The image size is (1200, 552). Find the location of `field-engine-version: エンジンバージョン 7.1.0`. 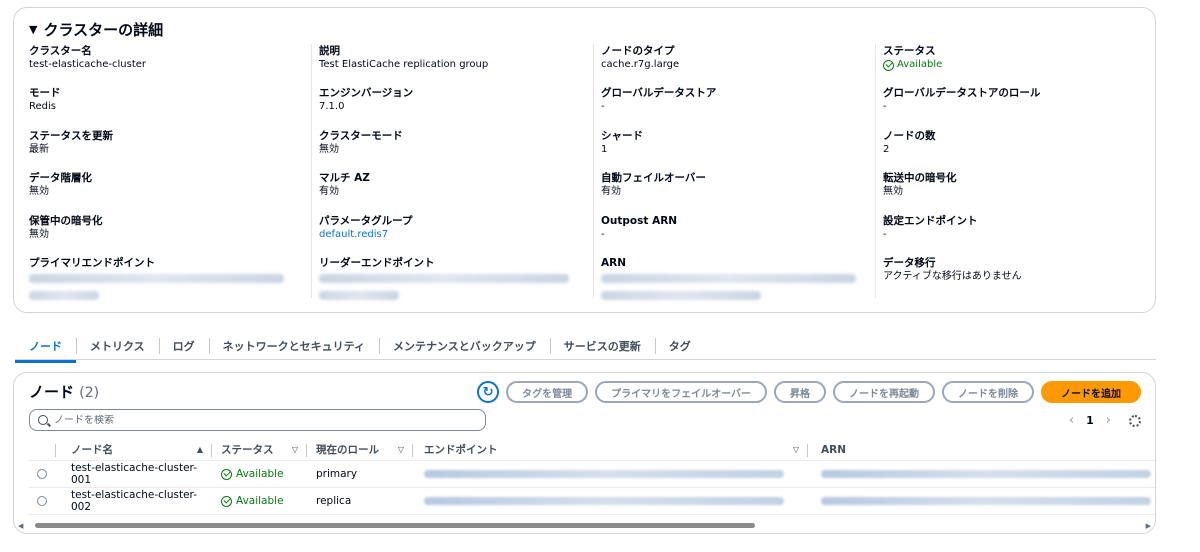

field-engine-version: エンジンバージョン 7.1.0 is located at coordinates (451, 107).